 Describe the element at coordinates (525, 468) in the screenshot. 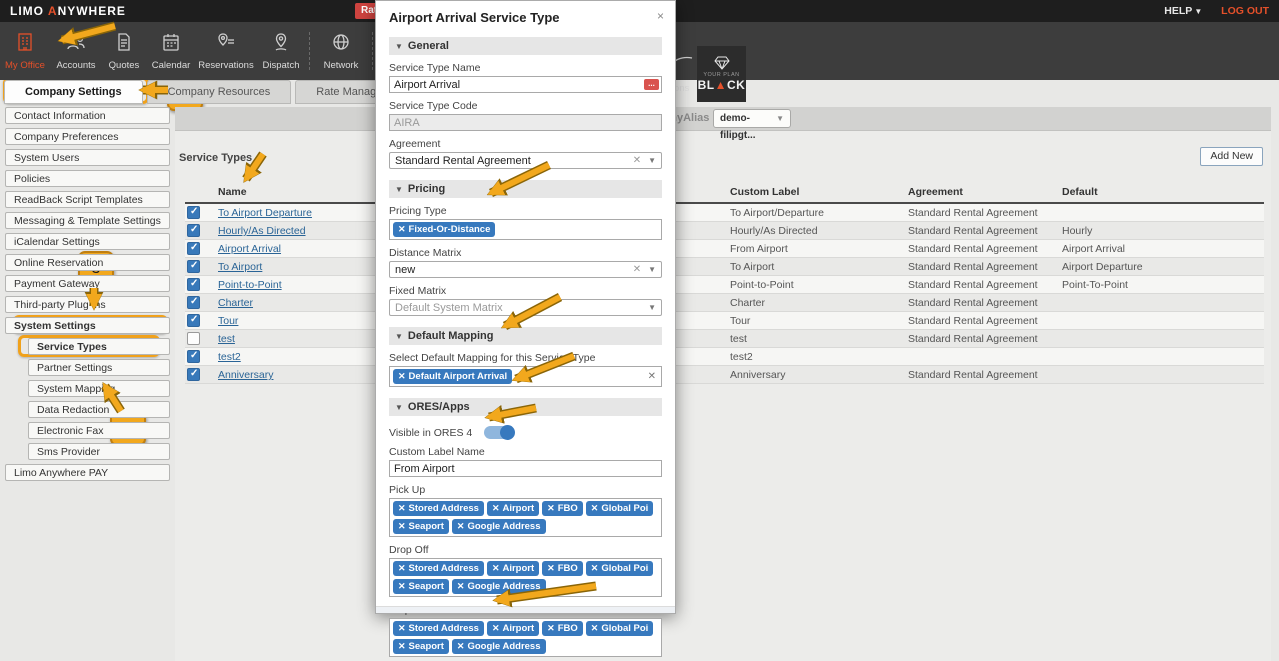

I see `custom-label-name-input: From Airport` at that location.